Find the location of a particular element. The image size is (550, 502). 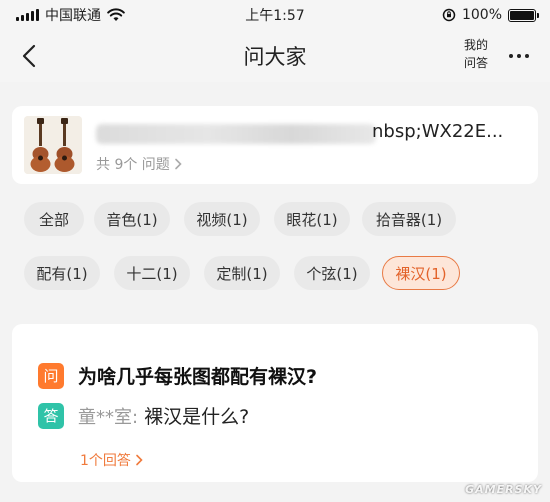

tag-blurry-eyes: 眼花(1) is located at coordinates (312, 219).